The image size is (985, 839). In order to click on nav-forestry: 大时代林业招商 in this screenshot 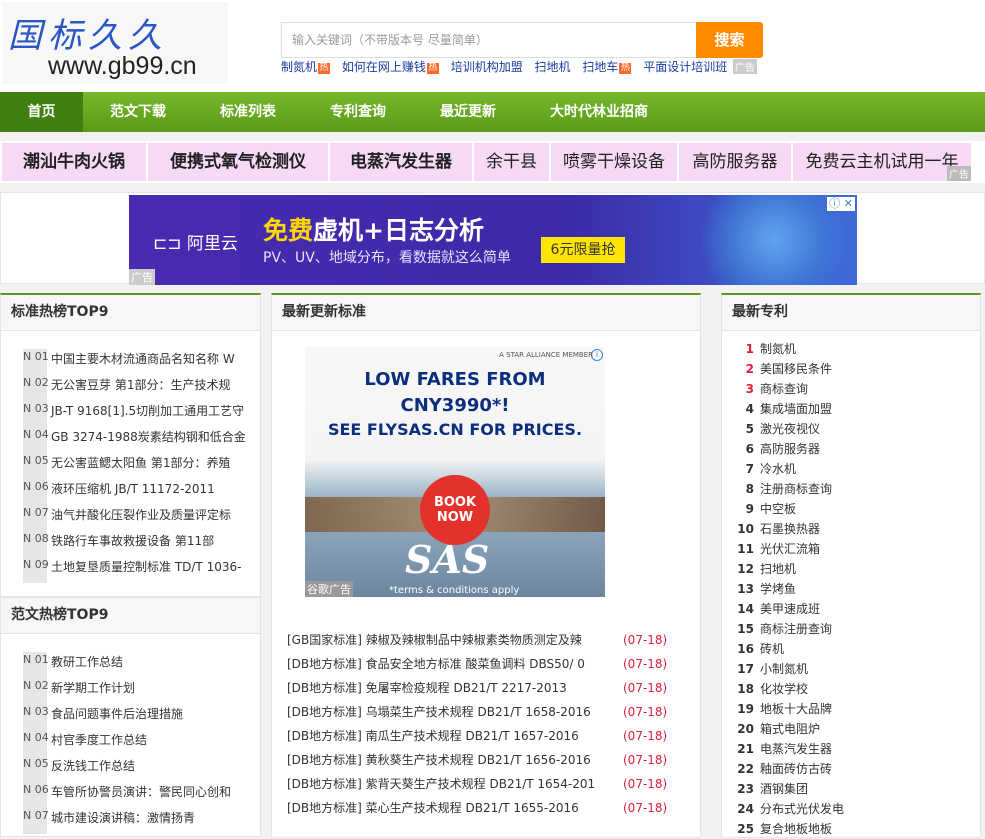, I will do `click(599, 112)`.